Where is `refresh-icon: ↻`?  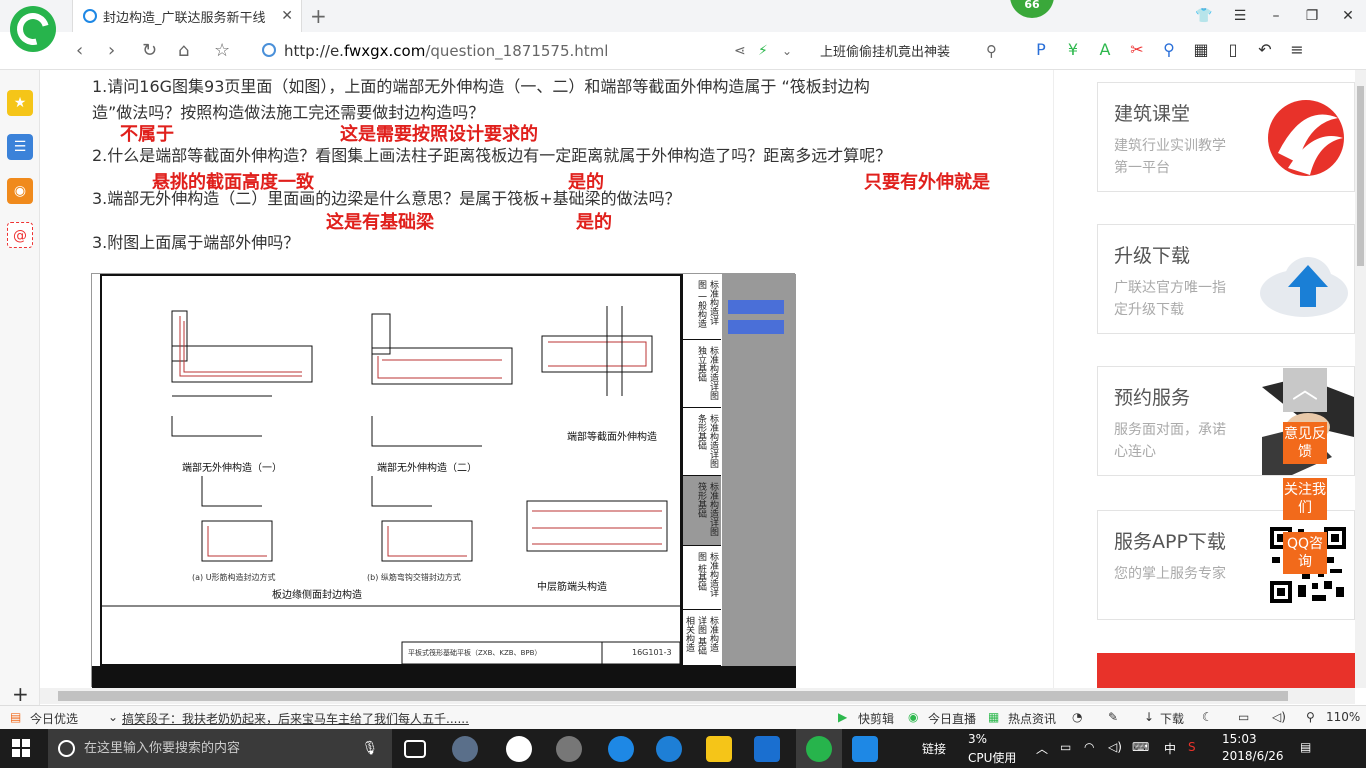
refresh-icon: ↻ is located at coordinates (149, 50).